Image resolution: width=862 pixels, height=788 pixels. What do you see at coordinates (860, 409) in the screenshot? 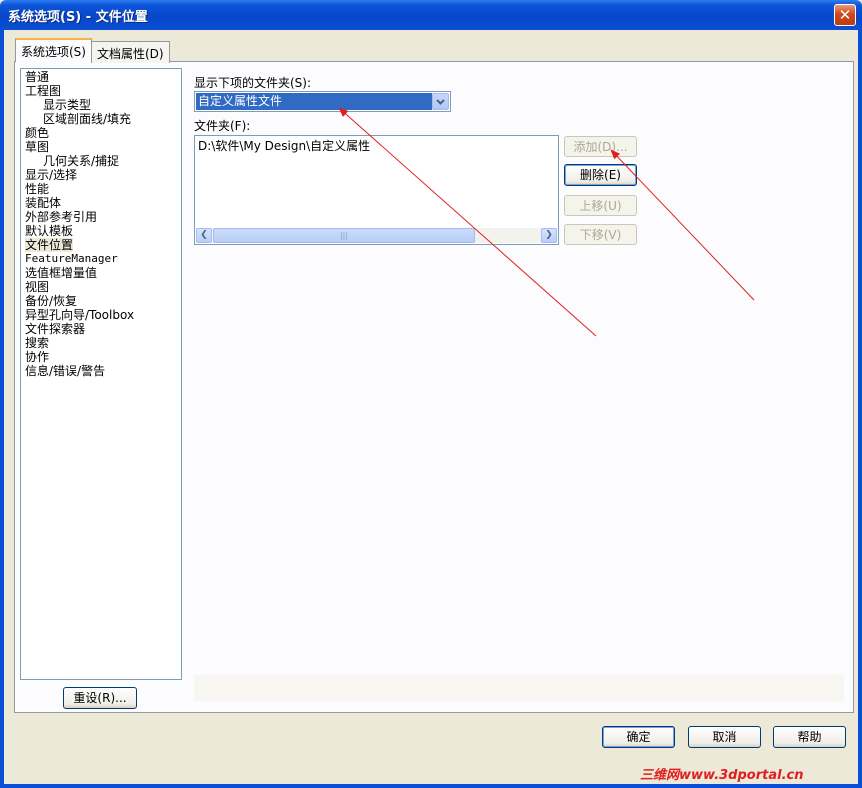
I see `window-frame-right` at bounding box center [860, 409].